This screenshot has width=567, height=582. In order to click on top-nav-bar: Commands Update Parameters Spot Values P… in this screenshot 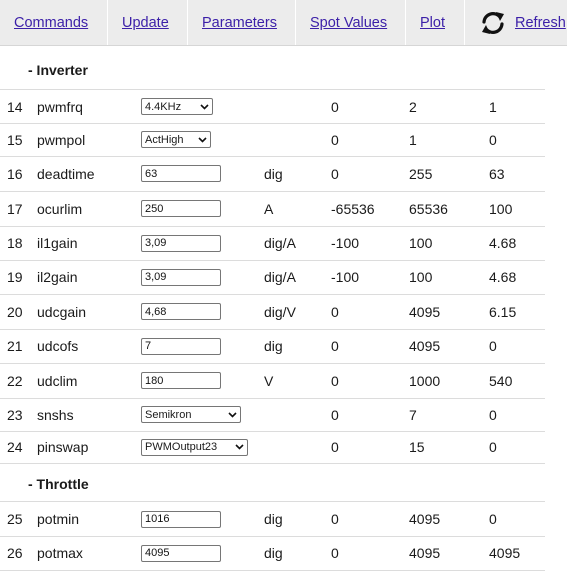, I will do `click(283, 23)`.